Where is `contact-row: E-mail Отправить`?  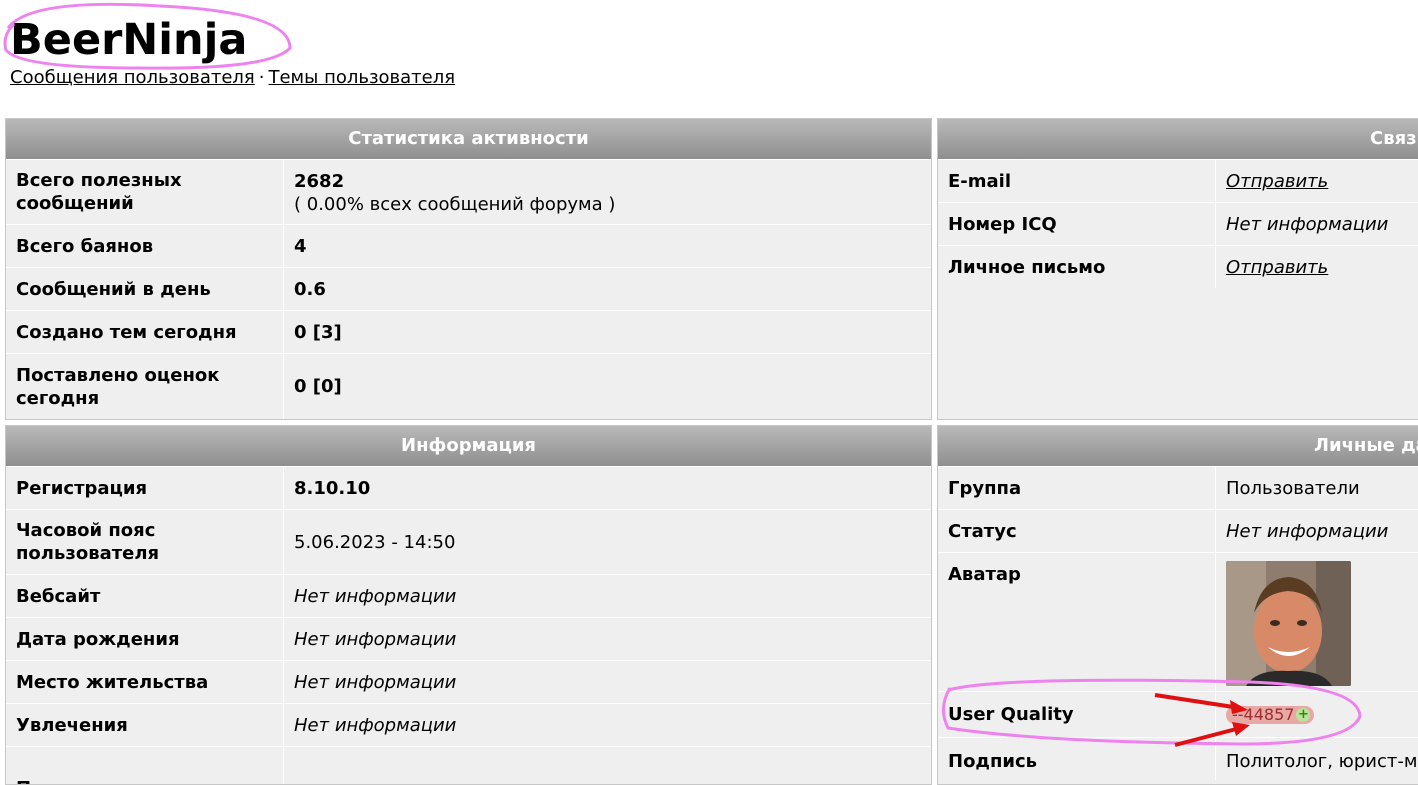
contact-row: E-mail Отправить is located at coordinates (1178, 180).